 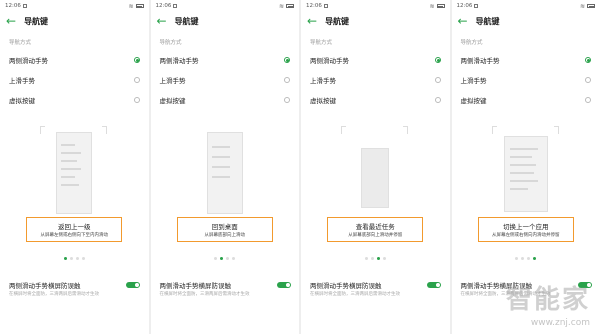 I want to click on highlight-box: 返回上一级 从屏幕左侧或右侧向下至内内滑动, so click(x=74, y=229).